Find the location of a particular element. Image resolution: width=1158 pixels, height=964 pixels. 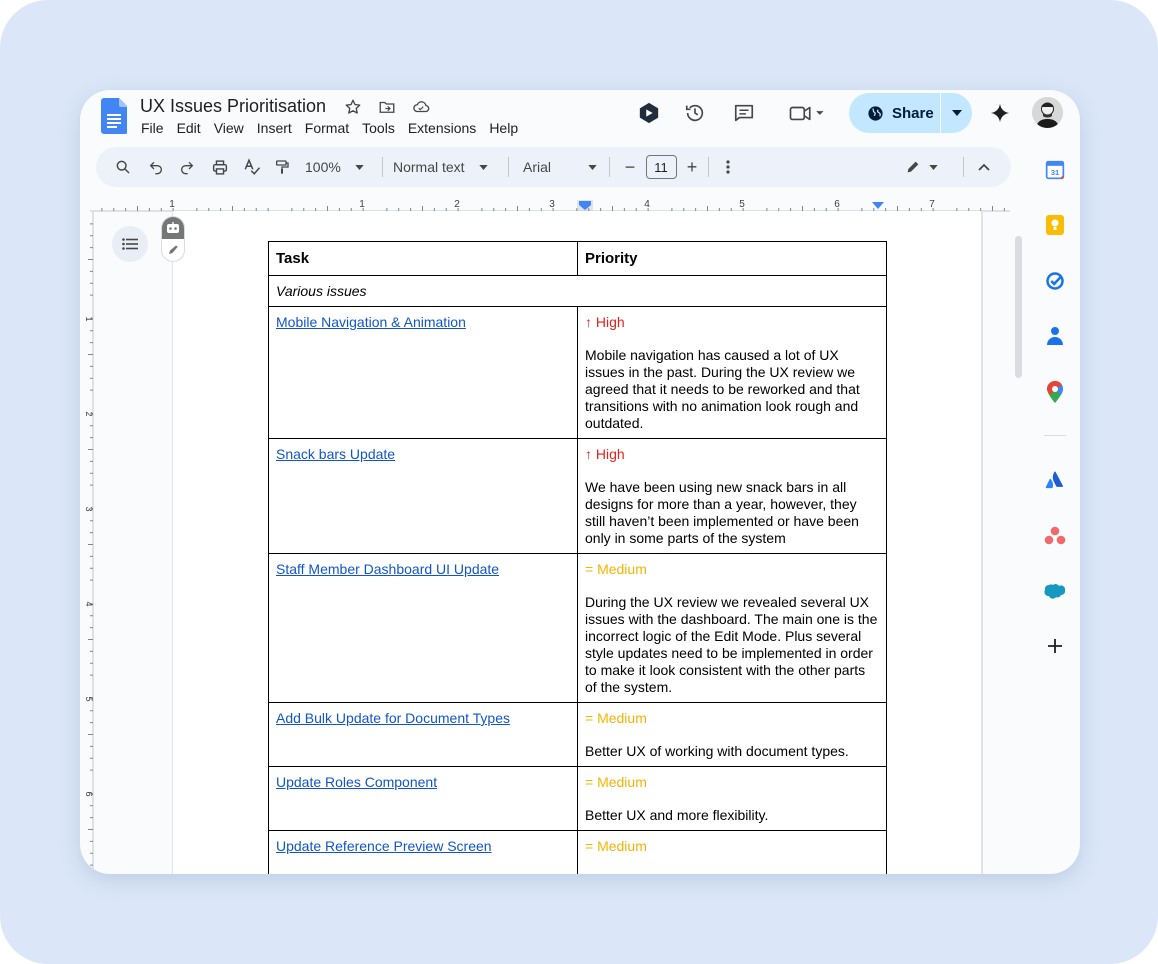

header-priority: Priority is located at coordinates (732, 258).